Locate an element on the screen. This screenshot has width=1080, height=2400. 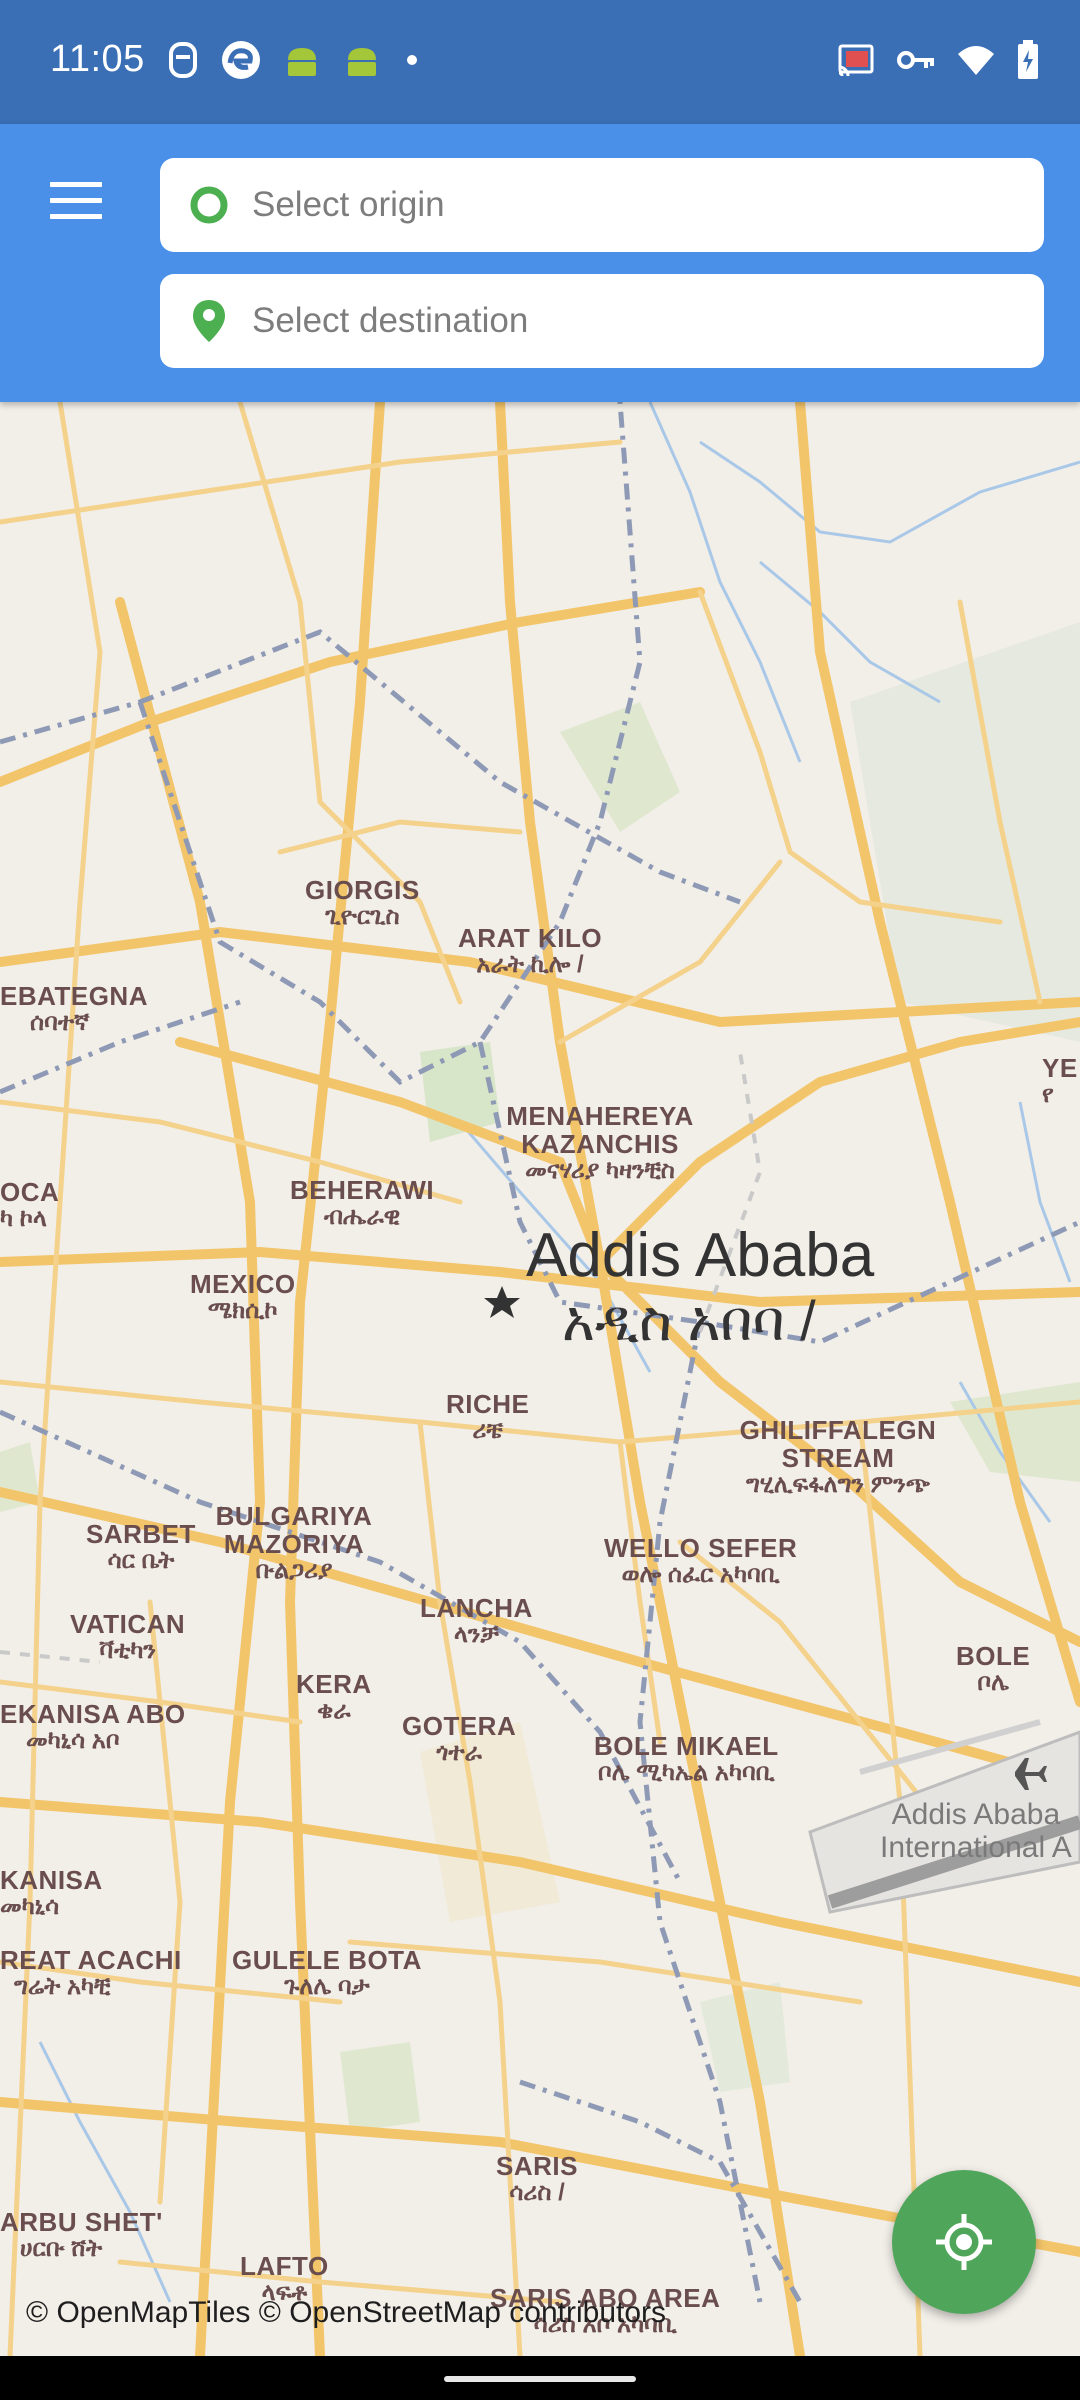
status-bar: 11:05 is located at coordinates (540, 62).